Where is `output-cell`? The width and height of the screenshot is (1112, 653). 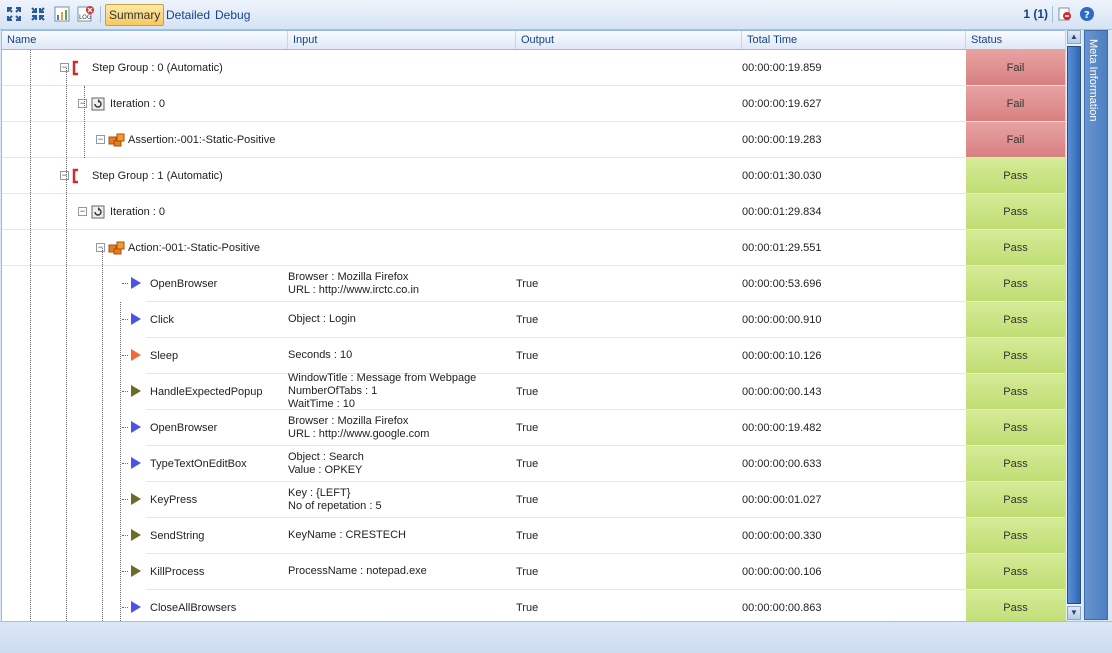 output-cell is located at coordinates (629, 175).